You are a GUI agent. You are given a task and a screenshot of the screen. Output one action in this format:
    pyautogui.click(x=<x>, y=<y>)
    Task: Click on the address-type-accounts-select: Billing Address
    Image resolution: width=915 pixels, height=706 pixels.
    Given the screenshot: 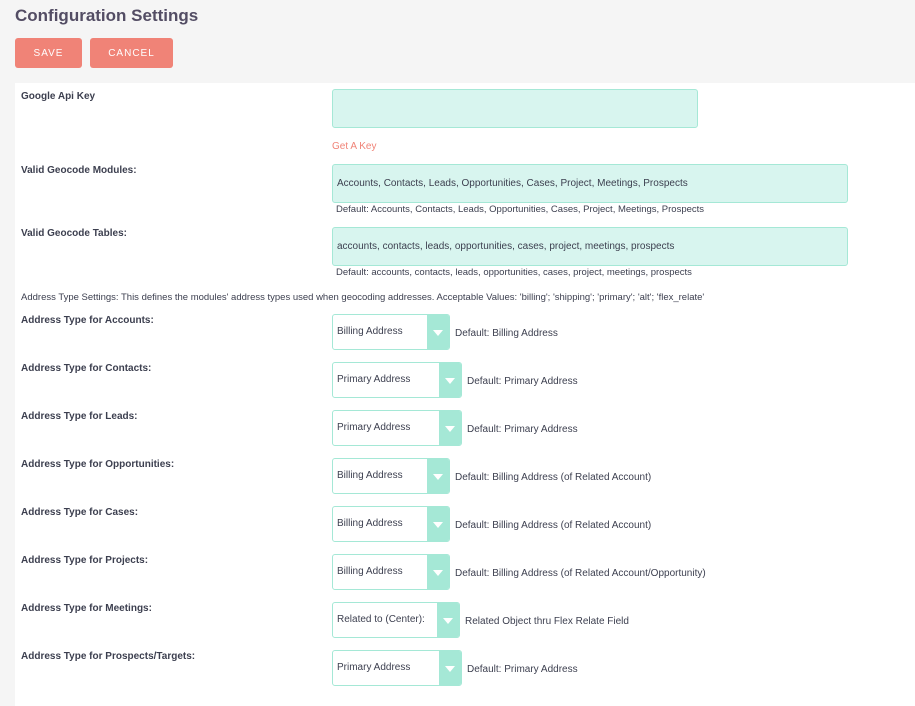 What is the action you would take?
    pyautogui.click(x=391, y=332)
    